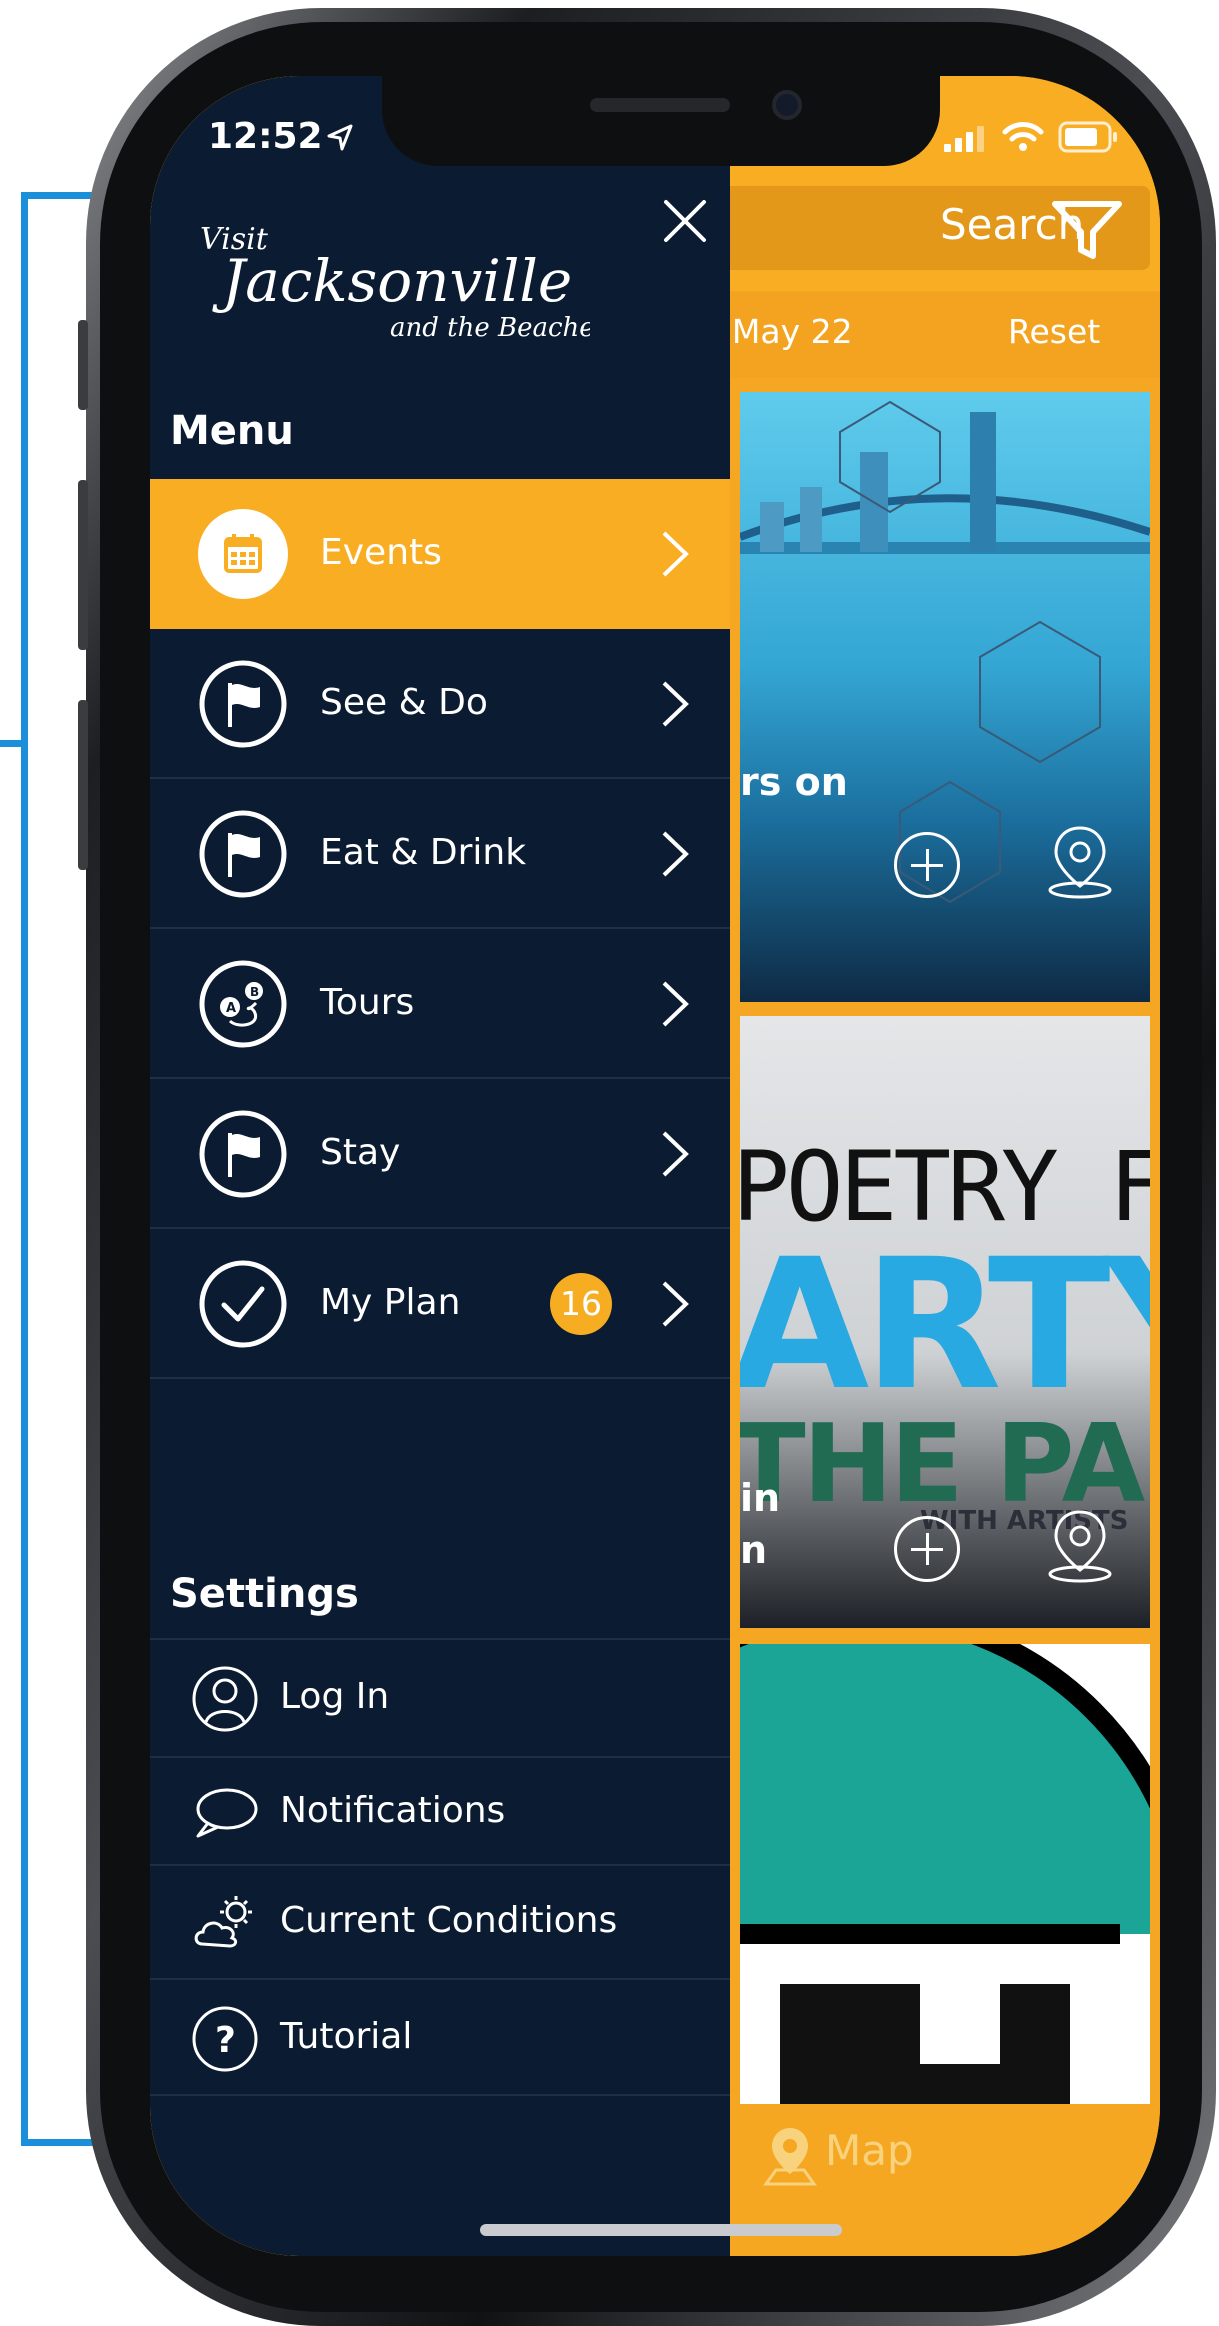  Describe the element at coordinates (1054, 331) in the screenshot. I see `reset-button: Reset` at that location.